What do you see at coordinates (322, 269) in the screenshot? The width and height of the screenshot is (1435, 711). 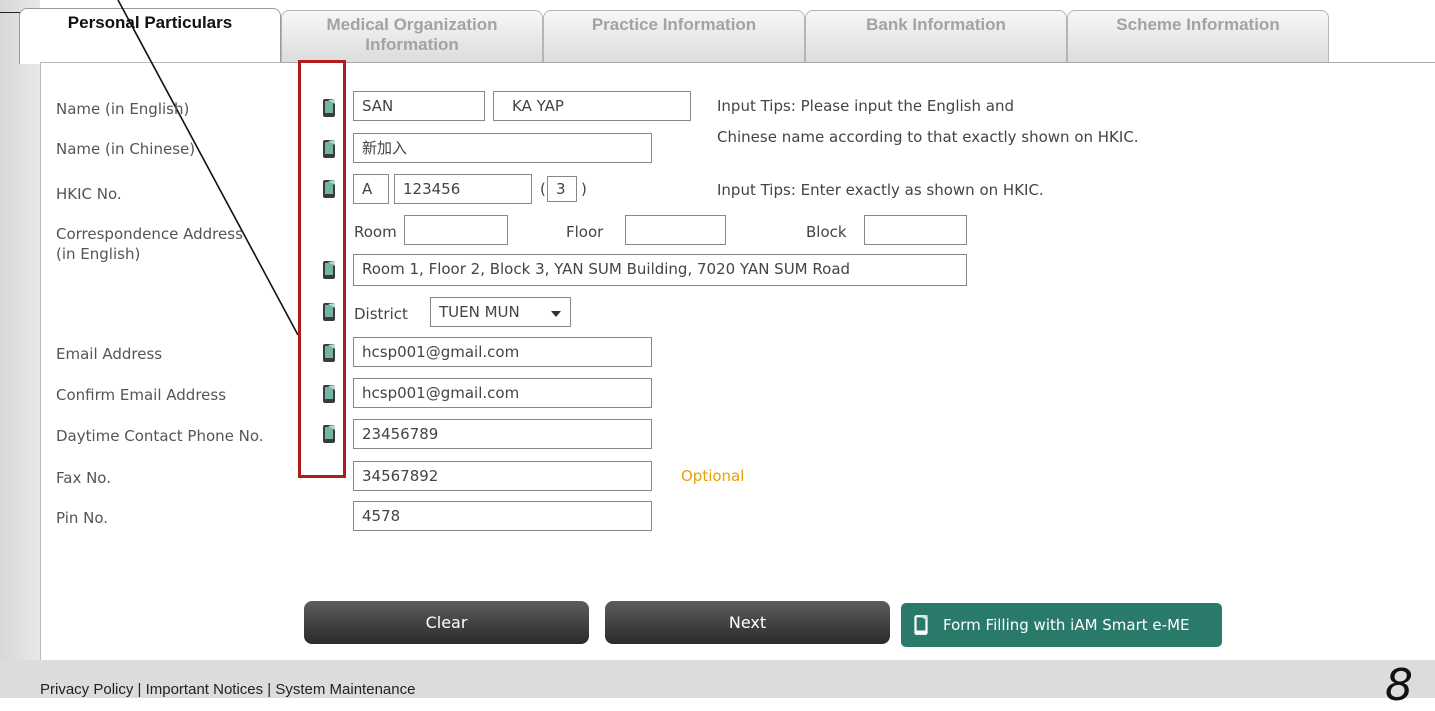 I see `iam-icon-highlight-box` at bounding box center [322, 269].